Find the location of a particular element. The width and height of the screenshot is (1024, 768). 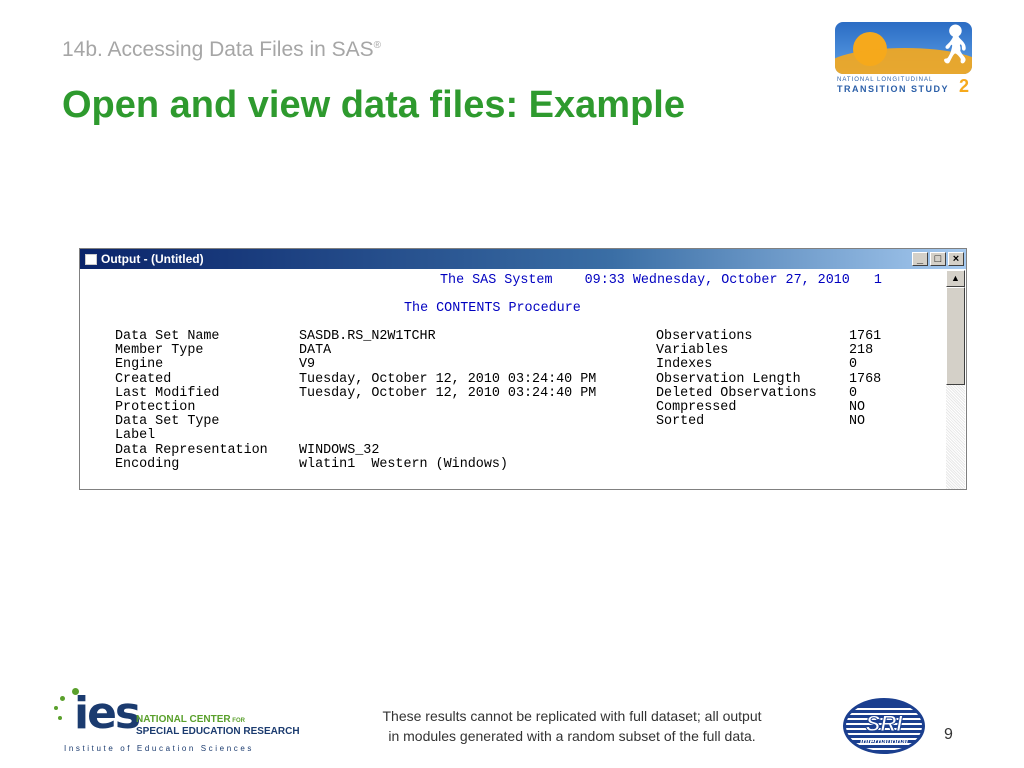

attribute-label: Last Modified is located at coordinates (167, 393).